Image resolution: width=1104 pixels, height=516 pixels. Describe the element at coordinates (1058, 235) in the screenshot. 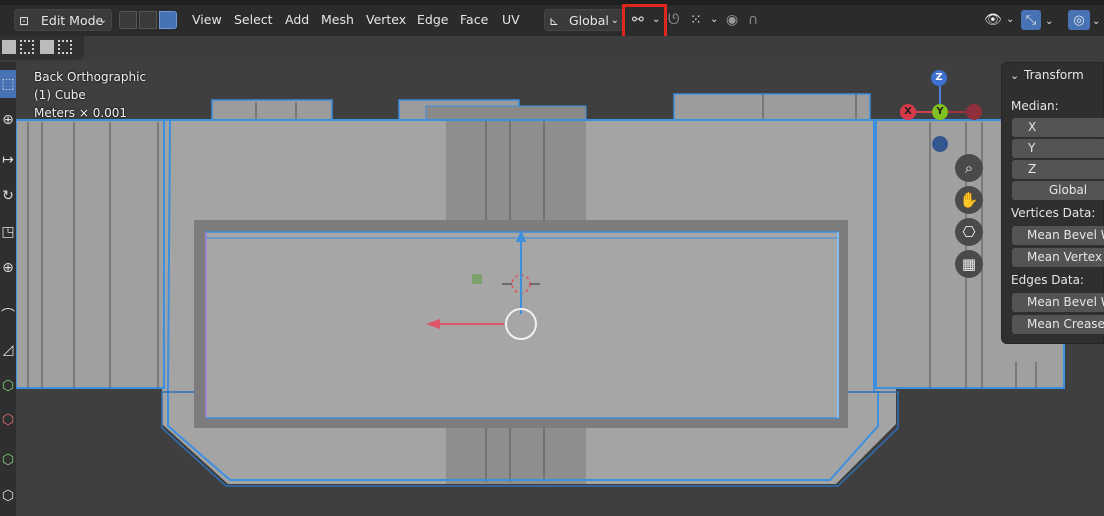

I see `mean-bevel-weight-vertex-field: Mean Bevel W` at that location.